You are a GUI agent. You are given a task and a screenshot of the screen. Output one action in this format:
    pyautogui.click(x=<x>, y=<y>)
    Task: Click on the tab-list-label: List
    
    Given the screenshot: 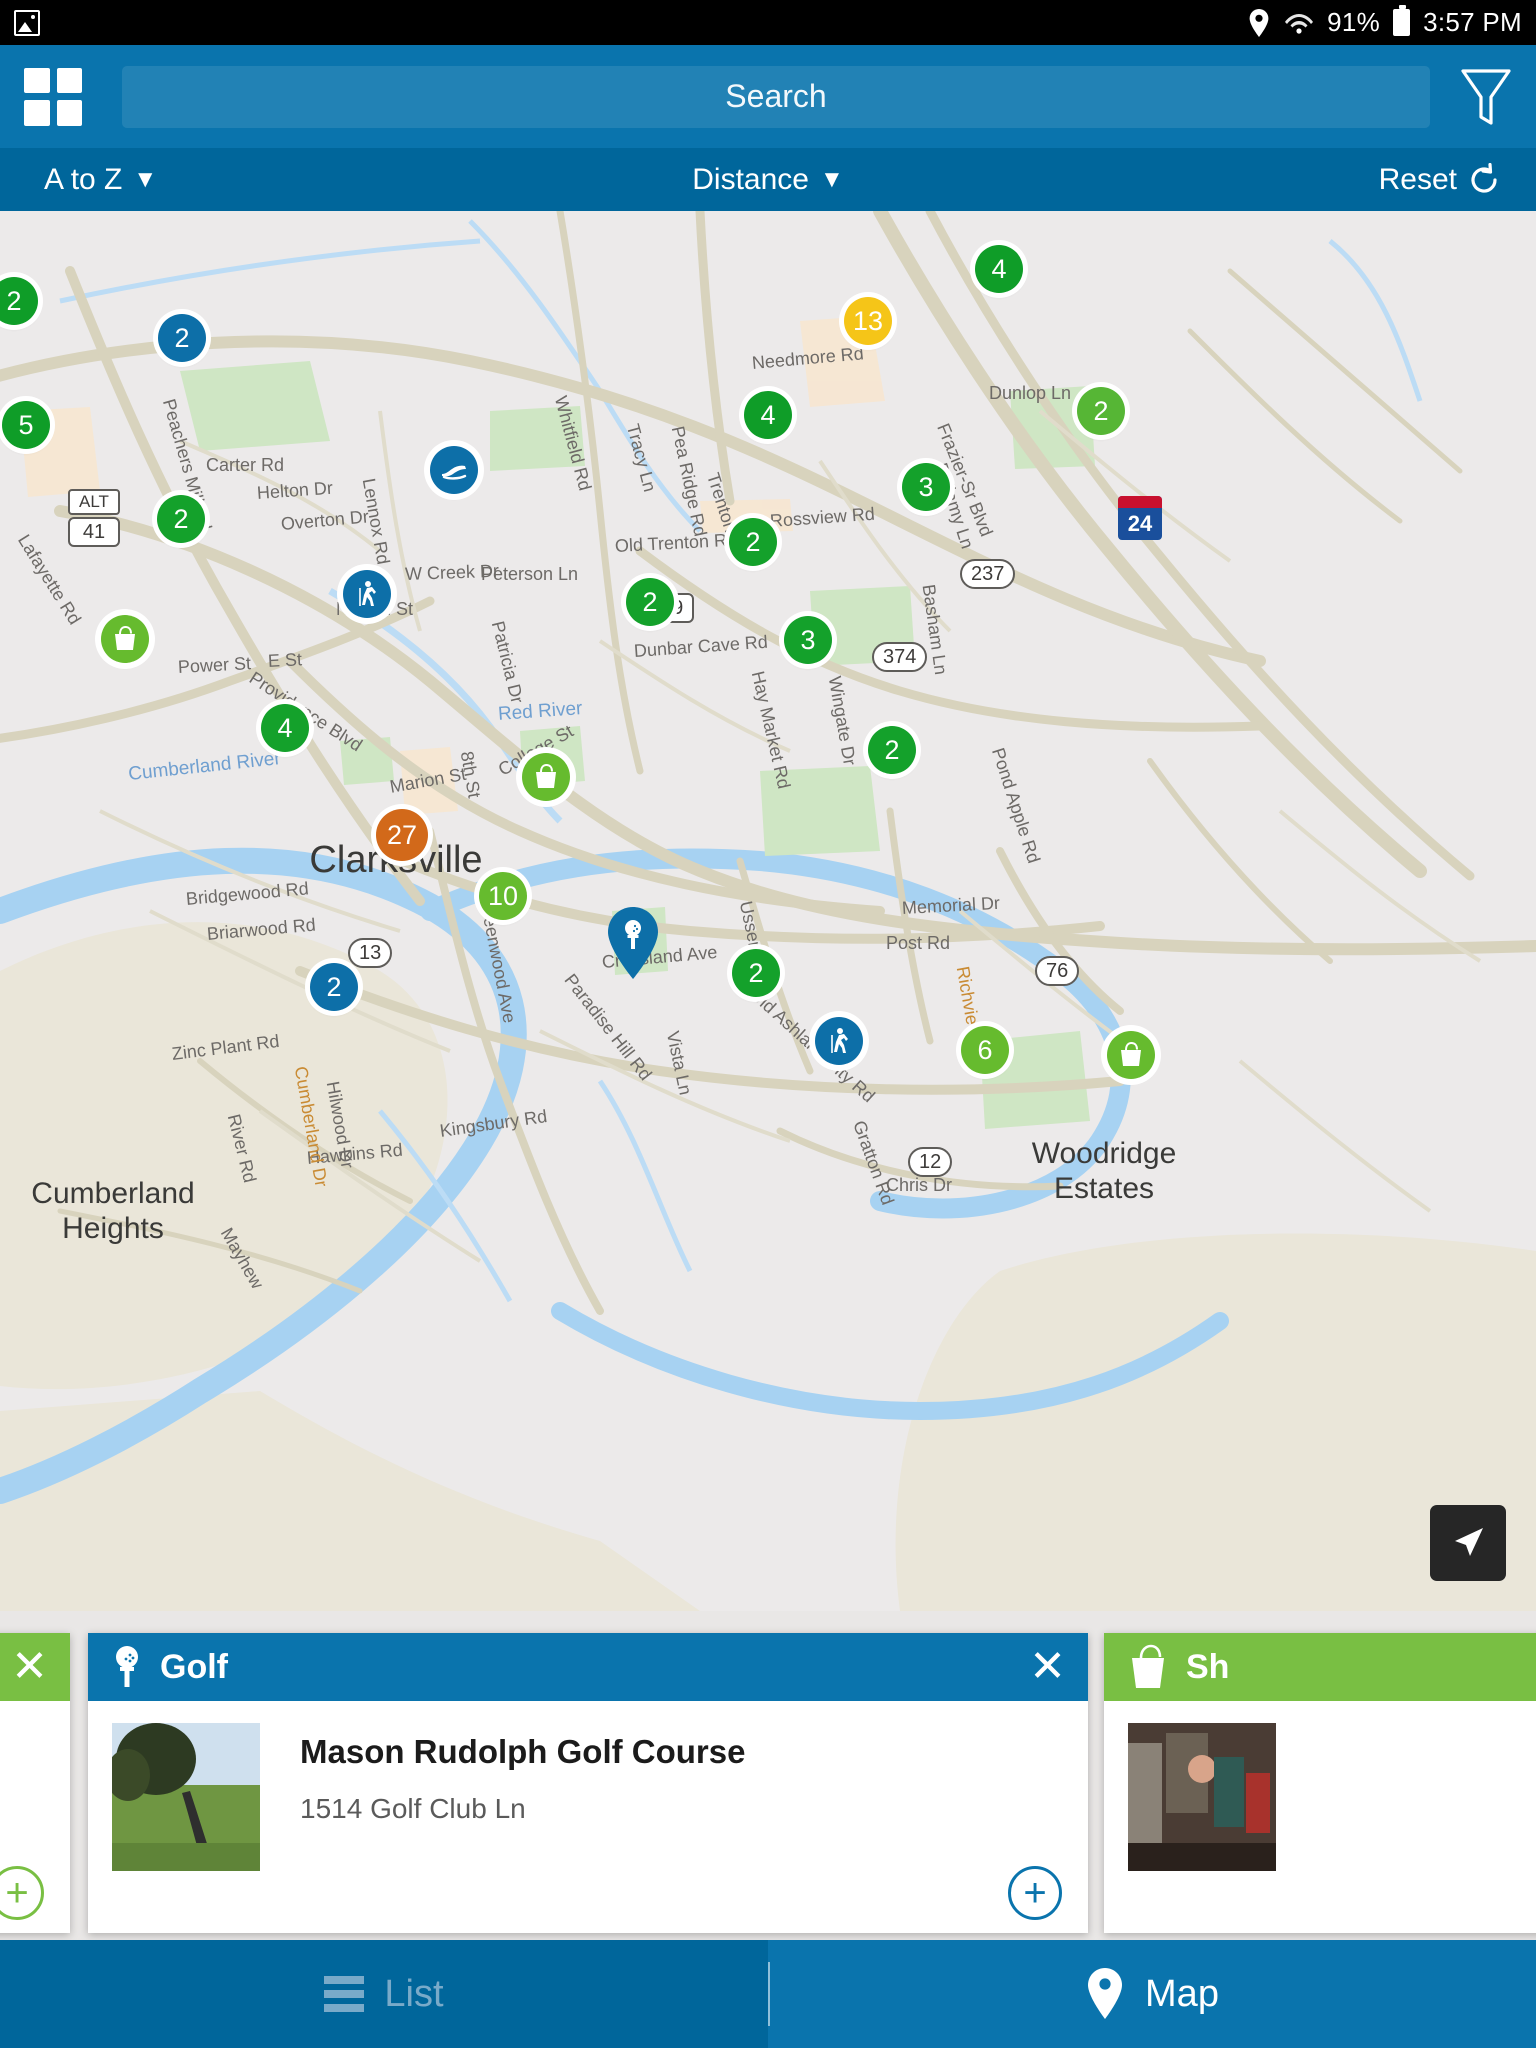 What is the action you would take?
    pyautogui.click(x=414, y=1993)
    